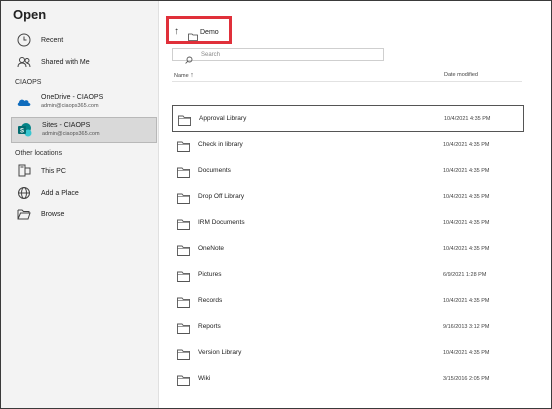 This screenshot has width=552, height=409. I want to click on computer-icon, so click(24, 171).